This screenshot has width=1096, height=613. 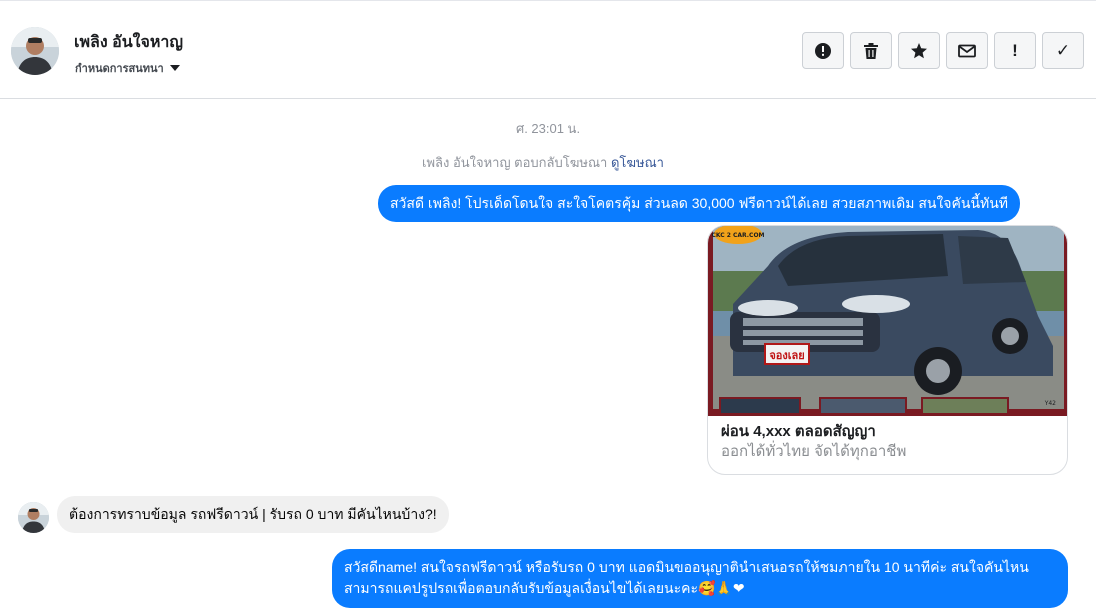 What do you see at coordinates (174, 68) in the screenshot?
I see `caret-down-icon` at bounding box center [174, 68].